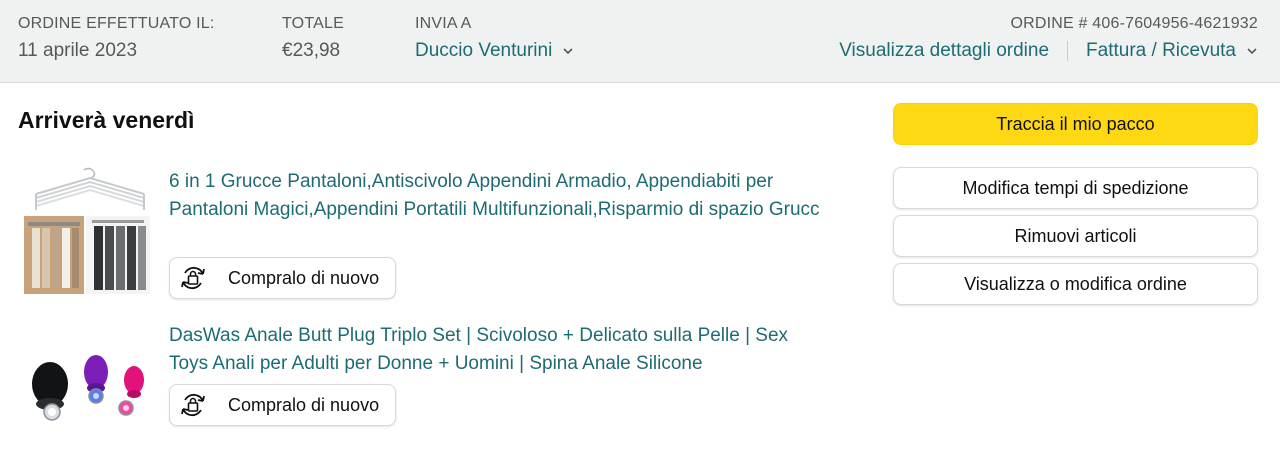 This screenshot has height=464, width=1280. I want to click on order-date-block: ORDINE EFFETTUATO IL: 11 aprile 2023, so click(116, 38).